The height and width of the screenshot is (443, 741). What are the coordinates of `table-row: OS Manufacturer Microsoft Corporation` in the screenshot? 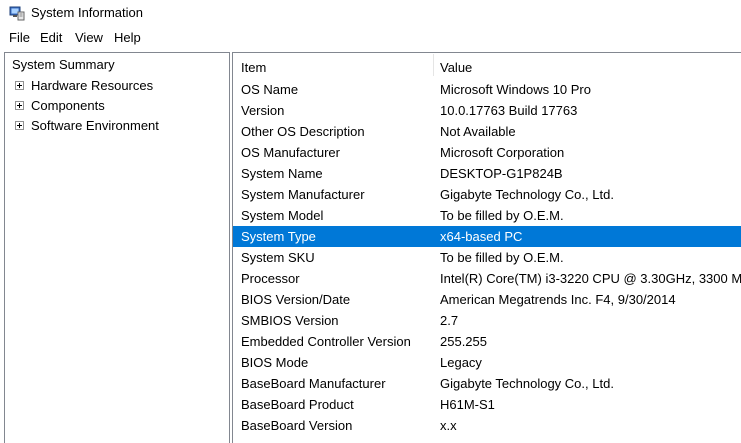 It's located at (487, 152).